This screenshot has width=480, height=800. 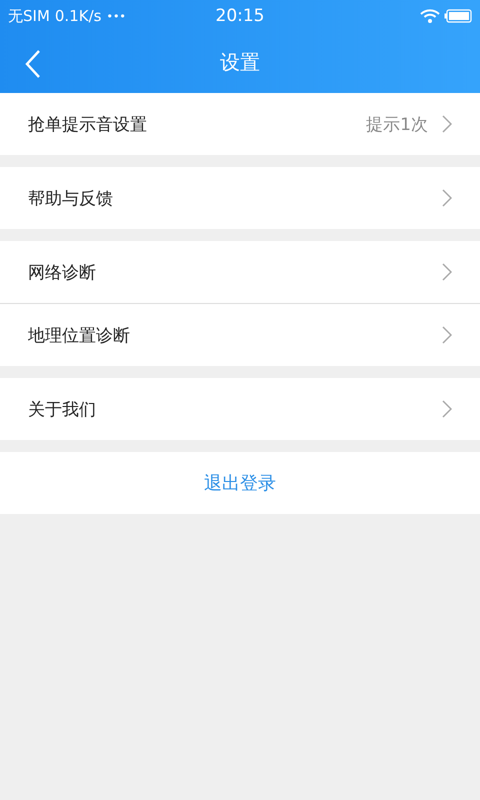 I want to click on row-label: 关于我们, so click(x=62, y=409).